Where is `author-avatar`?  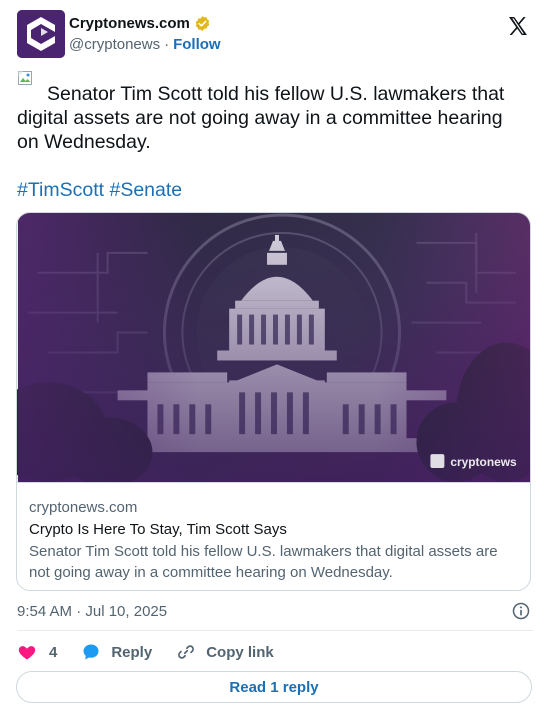 author-avatar is located at coordinates (41, 34).